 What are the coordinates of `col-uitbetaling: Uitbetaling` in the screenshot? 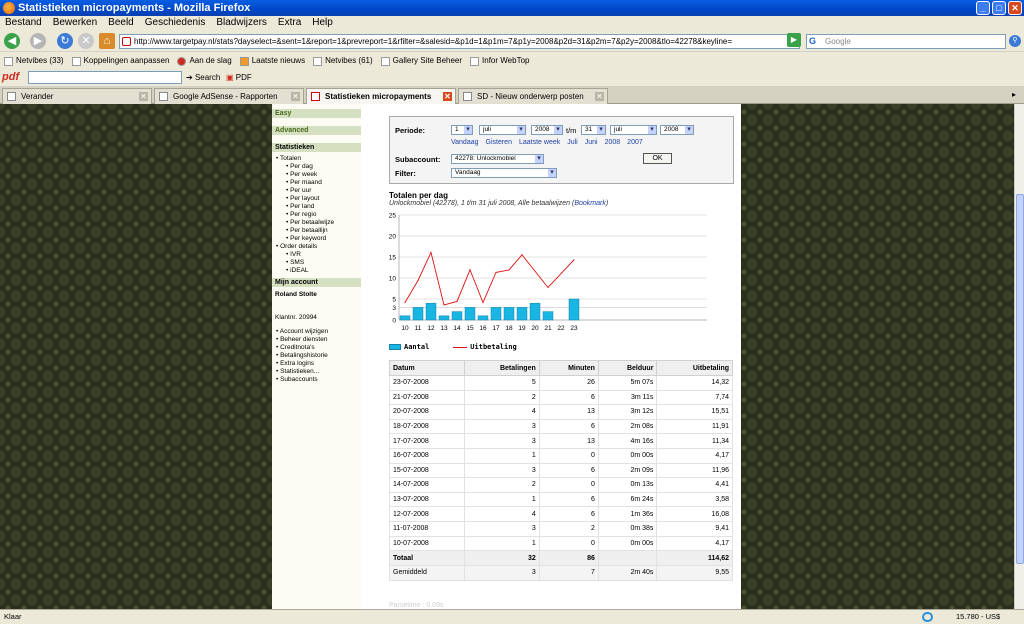 It's located at (694, 368).